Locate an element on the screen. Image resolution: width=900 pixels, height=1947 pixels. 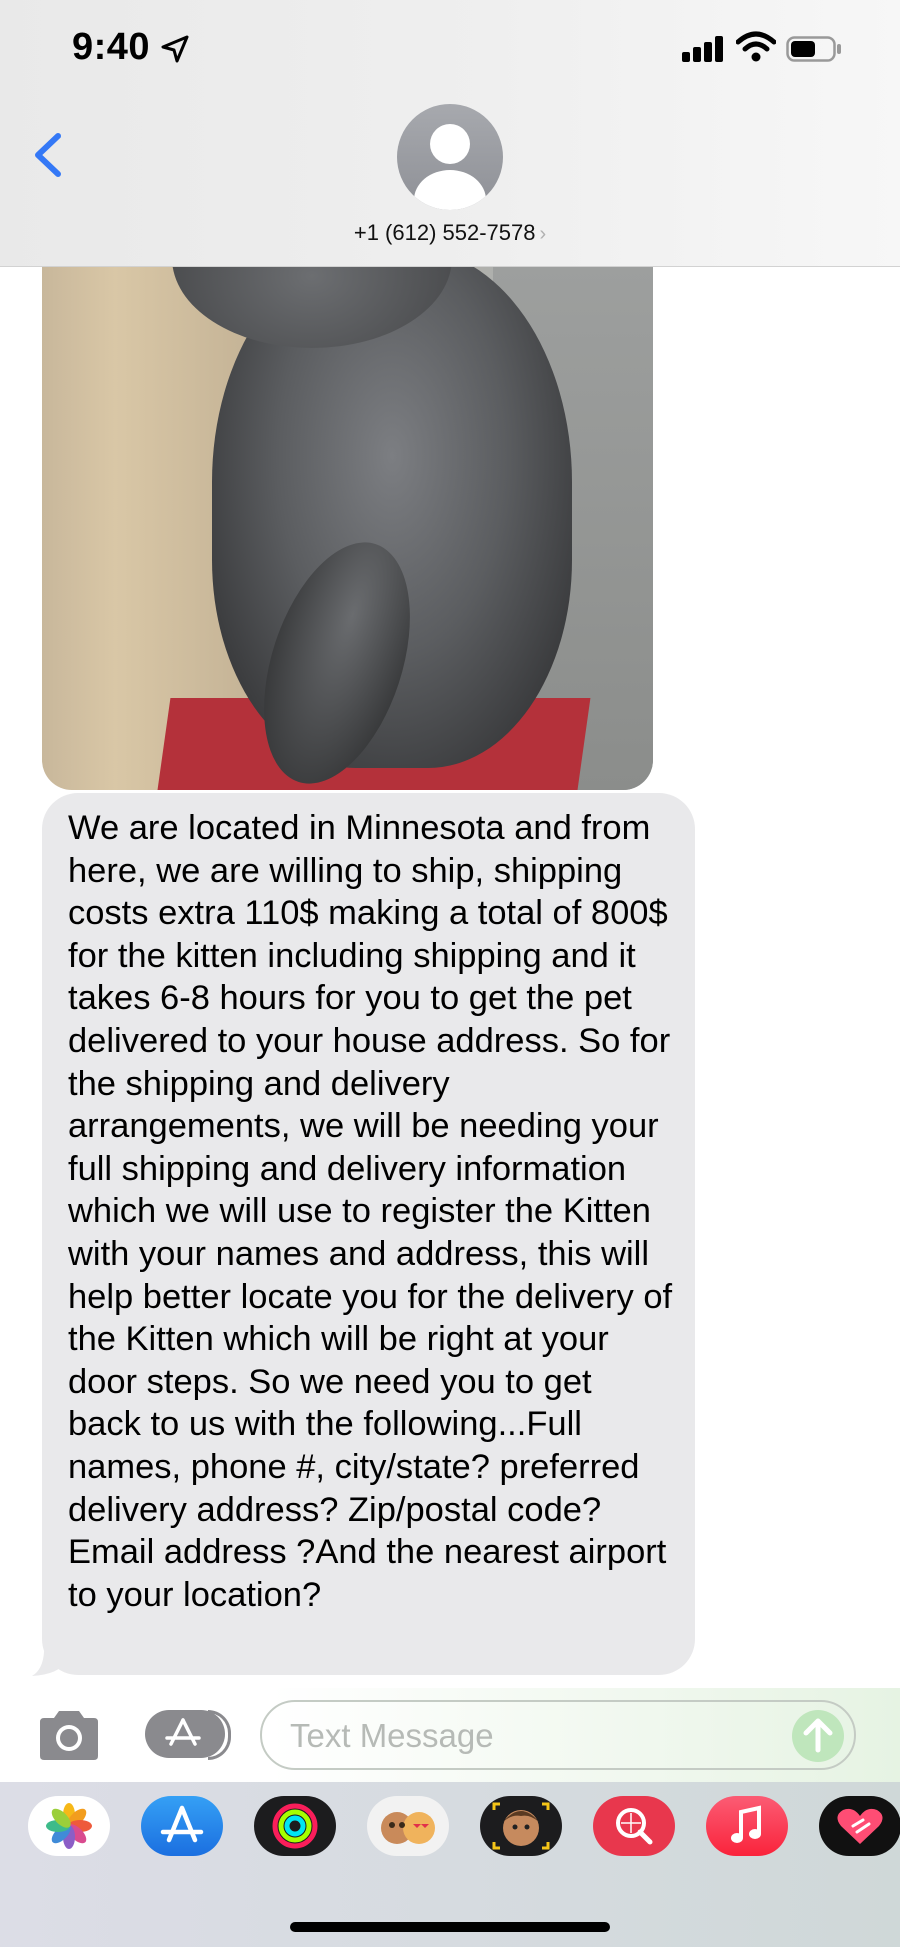
imessage-app-drawer is located at coordinates (450, 1864).